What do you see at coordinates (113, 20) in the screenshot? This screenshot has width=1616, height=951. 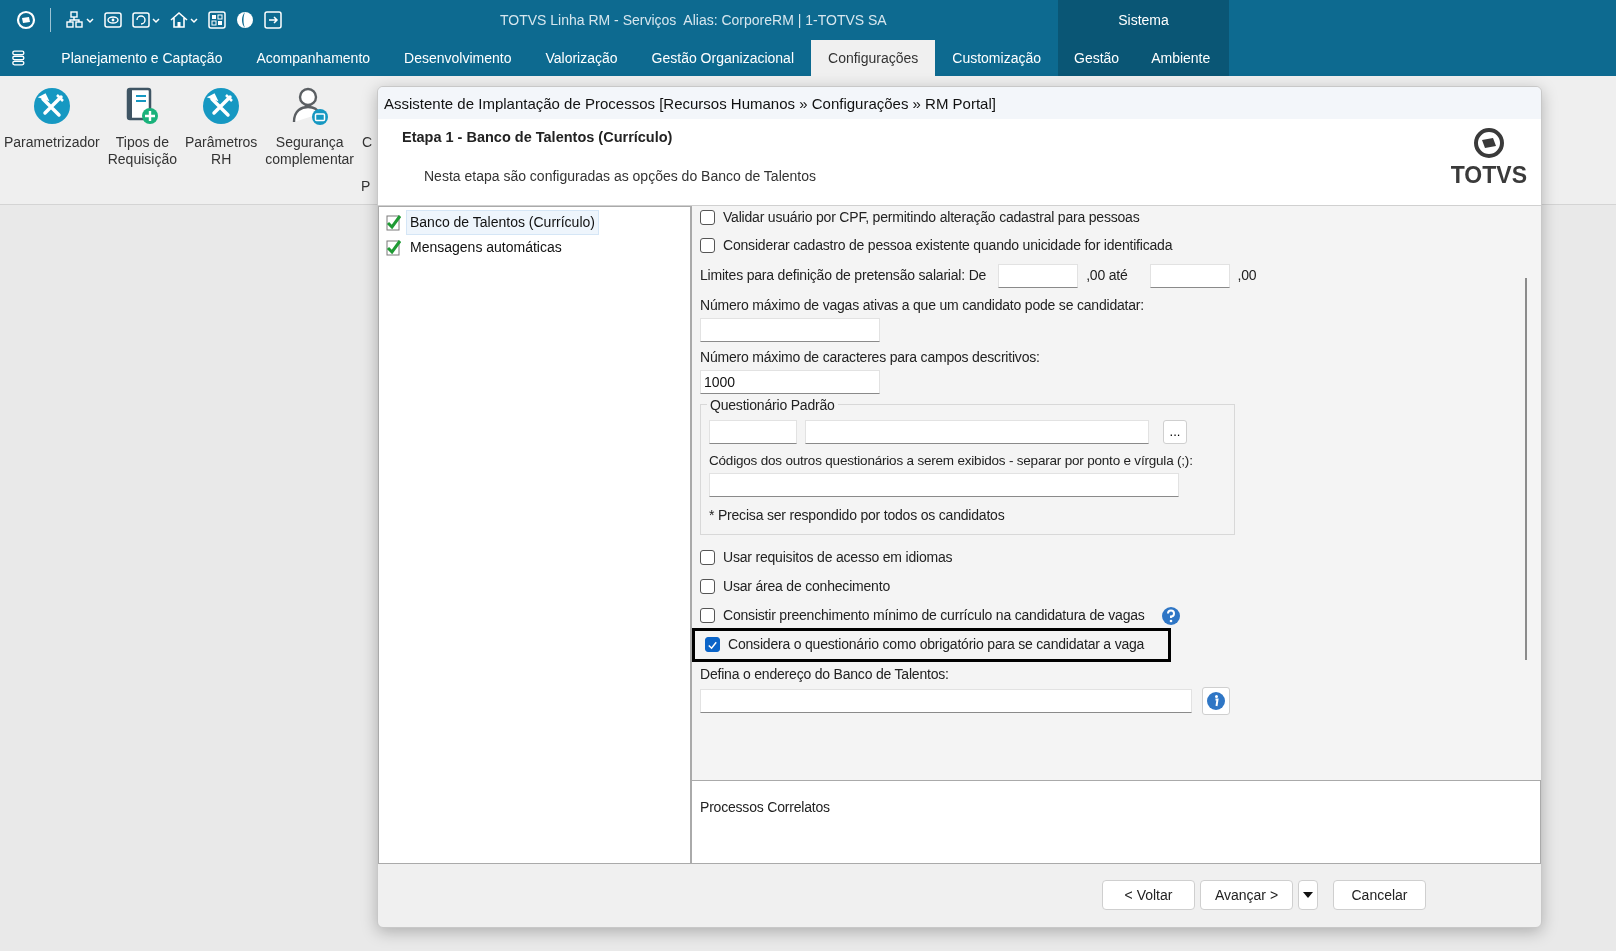 I see `eye-icon` at bounding box center [113, 20].